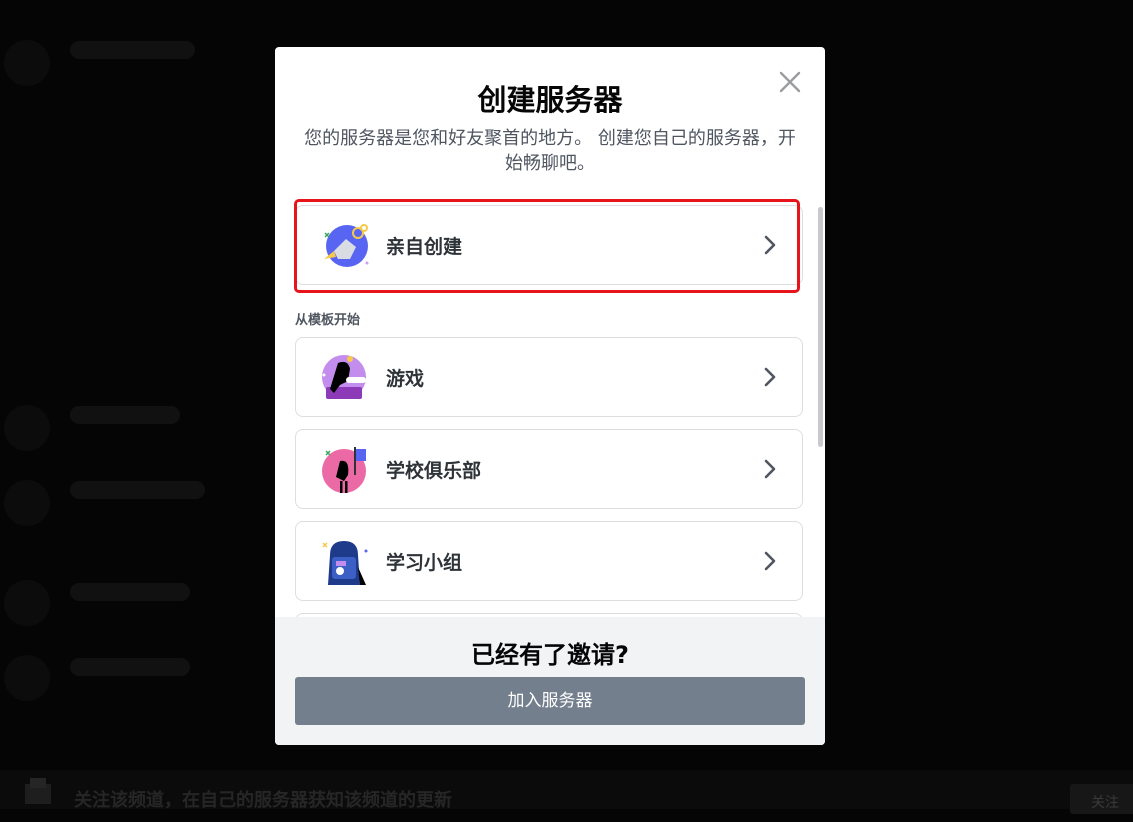  I want to click on template-option-gaming: 游戏, so click(549, 377).